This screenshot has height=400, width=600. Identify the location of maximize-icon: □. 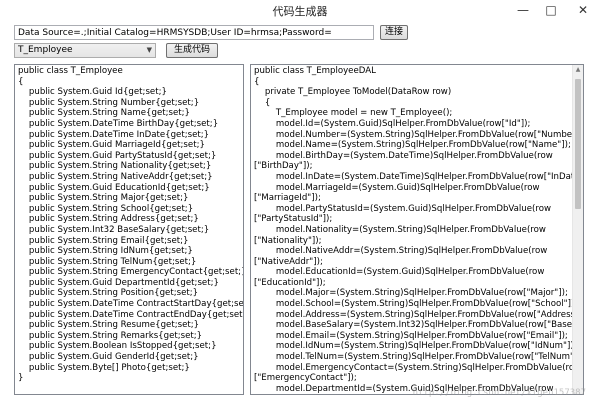
(551, 10).